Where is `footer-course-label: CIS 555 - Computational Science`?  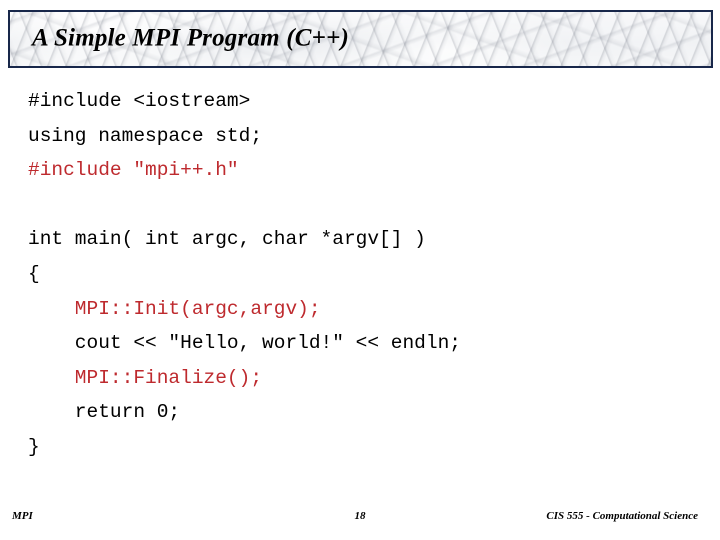
footer-course-label: CIS 555 - Computational Science is located at coordinates (622, 516).